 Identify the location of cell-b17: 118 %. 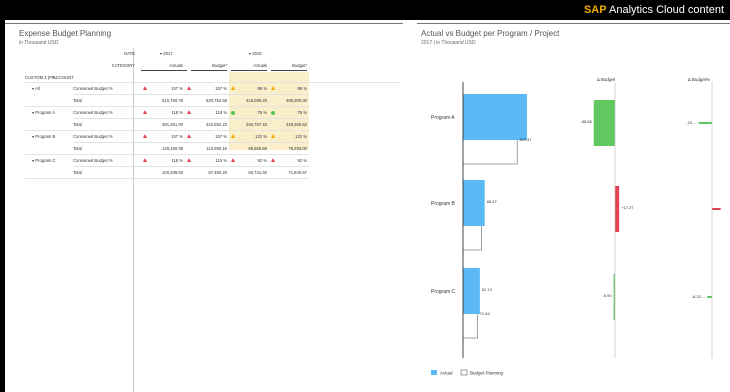
(221, 112).